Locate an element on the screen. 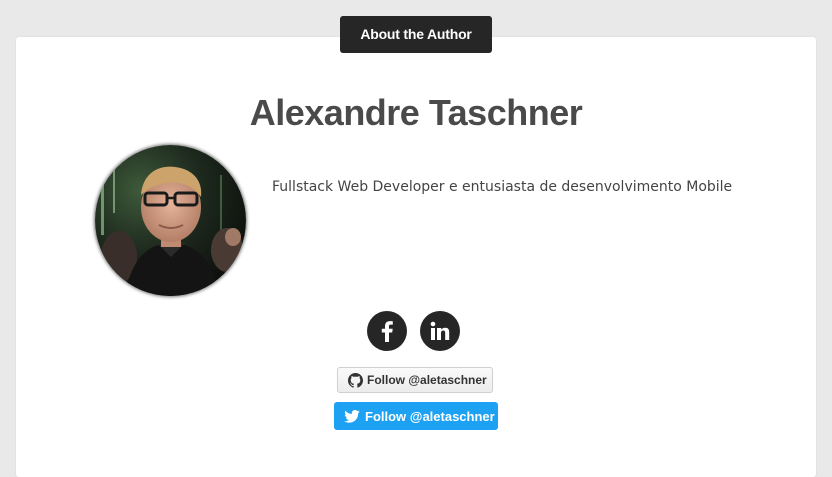 Image resolution: width=832 pixels, height=477 pixels. avatar-photo is located at coordinates (170, 220).